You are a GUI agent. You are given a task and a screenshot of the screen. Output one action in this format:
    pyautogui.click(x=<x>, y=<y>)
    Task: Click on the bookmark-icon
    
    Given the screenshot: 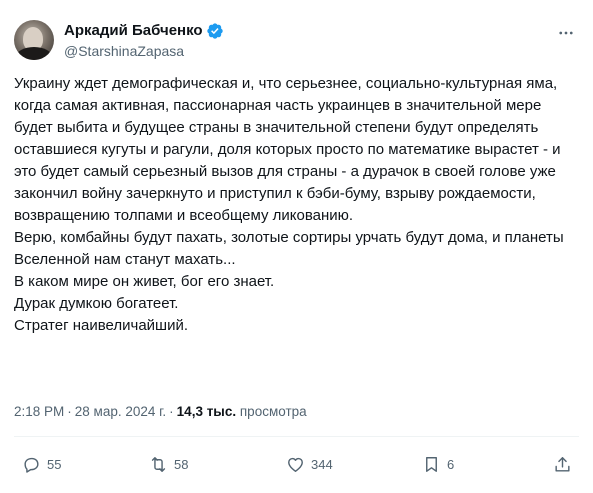 What is the action you would take?
    pyautogui.click(x=431, y=464)
    